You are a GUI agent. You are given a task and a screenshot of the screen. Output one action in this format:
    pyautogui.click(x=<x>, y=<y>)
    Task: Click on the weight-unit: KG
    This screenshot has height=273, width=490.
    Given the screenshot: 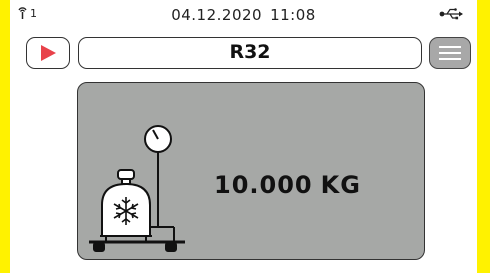 What is the action you would take?
    pyautogui.click(x=340, y=185)
    